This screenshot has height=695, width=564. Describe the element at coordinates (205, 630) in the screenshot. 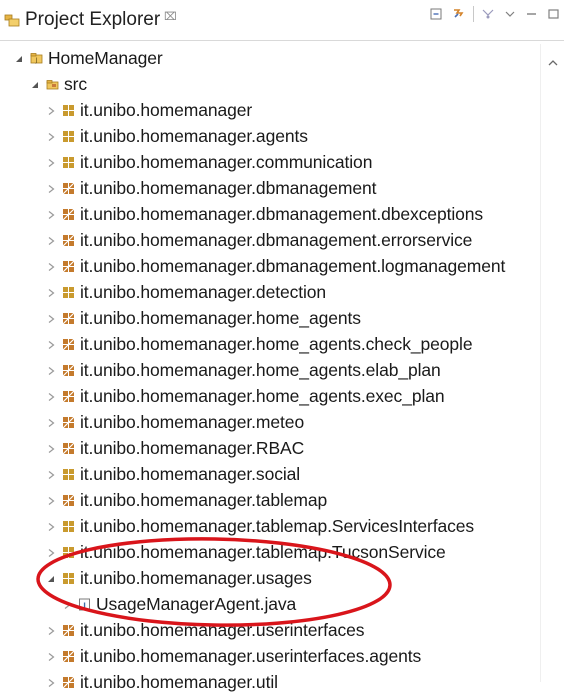

I see `tree-package: it.unibo.homemanager.userinterfaces` at that location.